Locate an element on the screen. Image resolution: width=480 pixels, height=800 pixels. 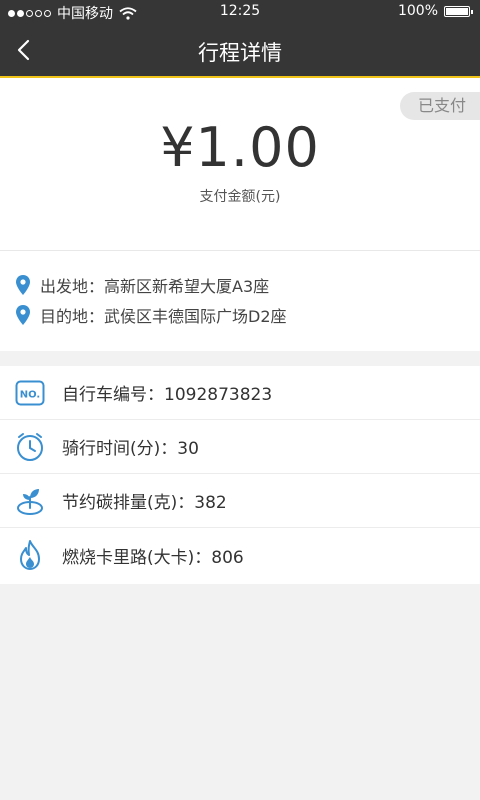
carbon-text: 节约碳排量(克)：382 is located at coordinates (144, 503).